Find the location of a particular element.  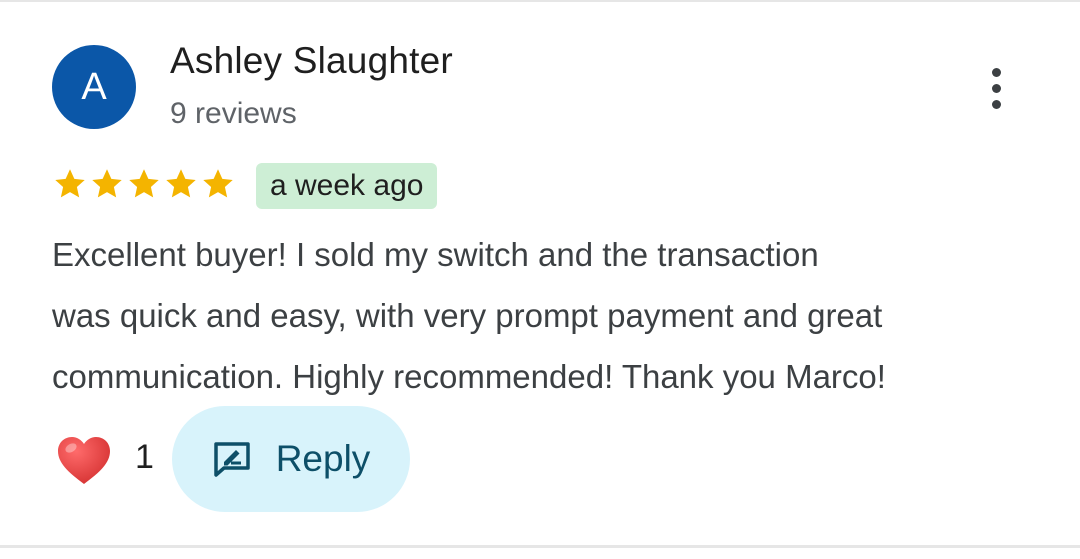

like-count: 1 is located at coordinates (144, 457).